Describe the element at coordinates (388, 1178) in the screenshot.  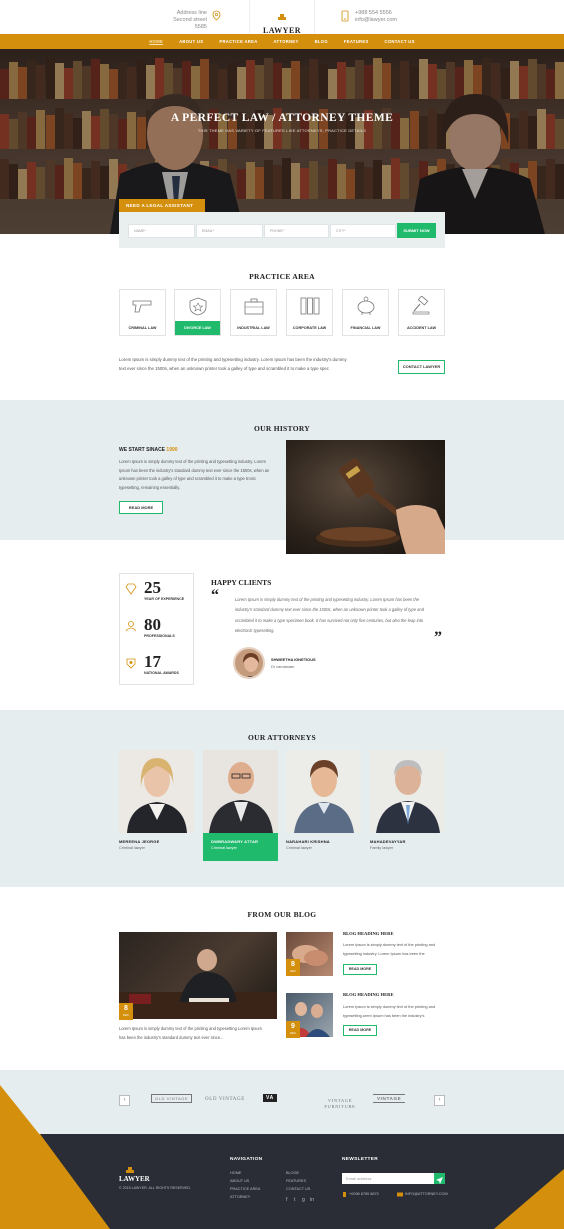
I see `newsletter-email-input: Email address` at that location.